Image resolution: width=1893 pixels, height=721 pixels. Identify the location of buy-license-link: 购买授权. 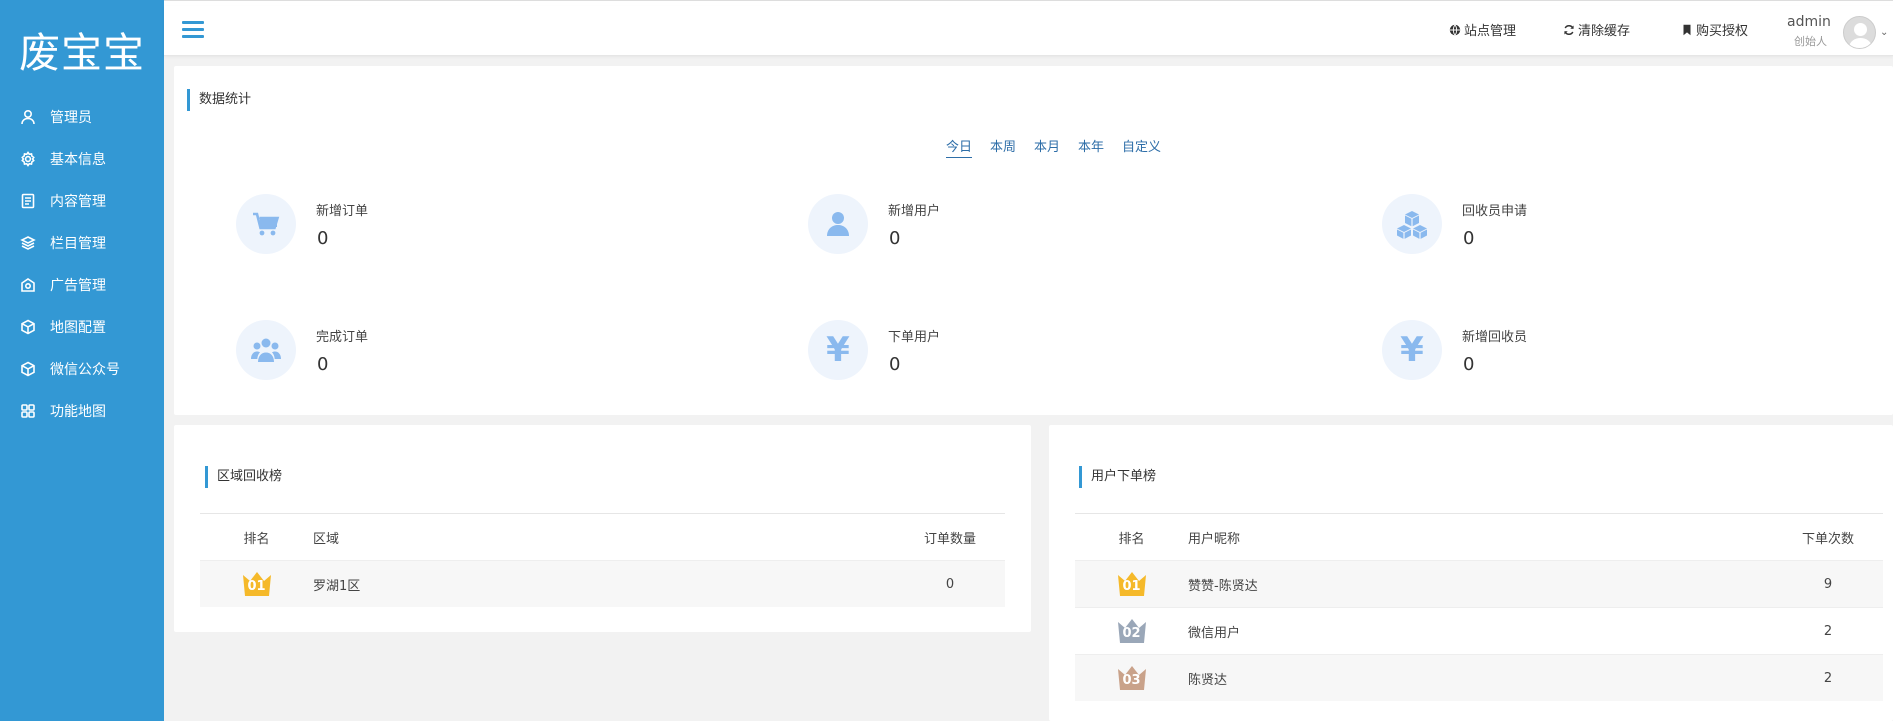
(1714, 29).